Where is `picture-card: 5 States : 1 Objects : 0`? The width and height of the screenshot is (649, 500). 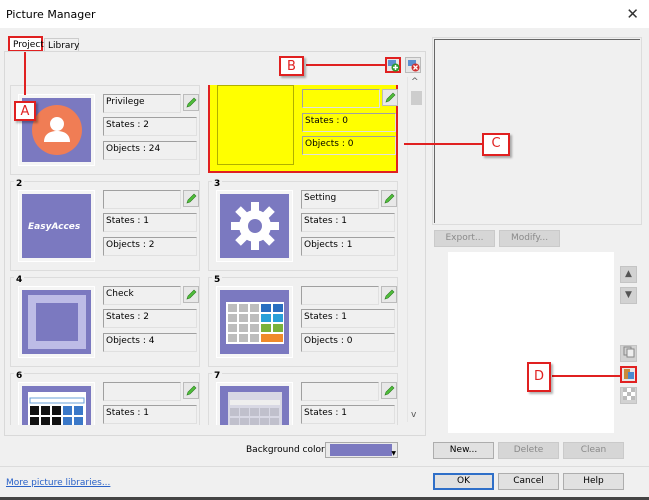
picture-card: 5 States : 1 Objects : 0 is located at coordinates (303, 321).